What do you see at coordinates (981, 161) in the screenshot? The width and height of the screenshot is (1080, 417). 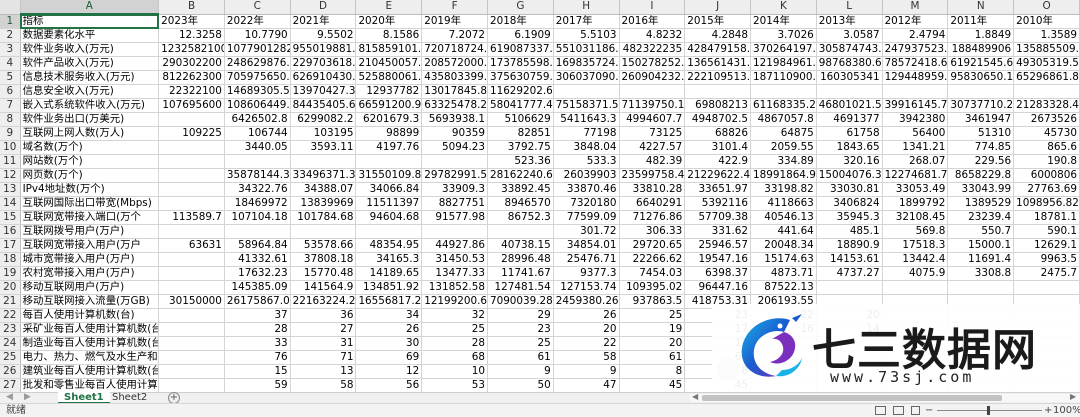 I see `value-cell: 229.56` at bounding box center [981, 161].